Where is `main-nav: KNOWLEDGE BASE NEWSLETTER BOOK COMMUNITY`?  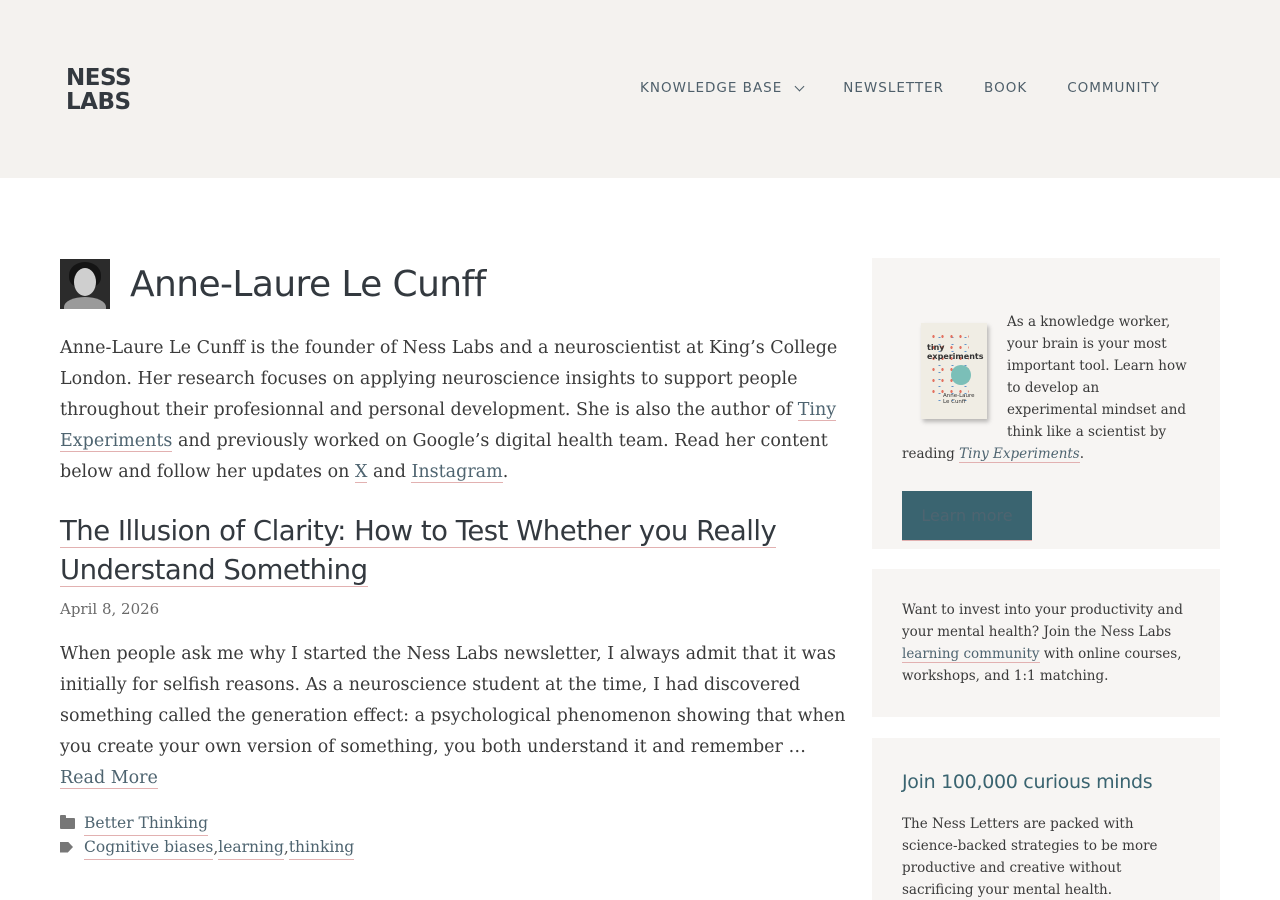
main-nav: KNOWLEDGE BASE NEWSLETTER BOOK COMMUNITY is located at coordinates (900, 88).